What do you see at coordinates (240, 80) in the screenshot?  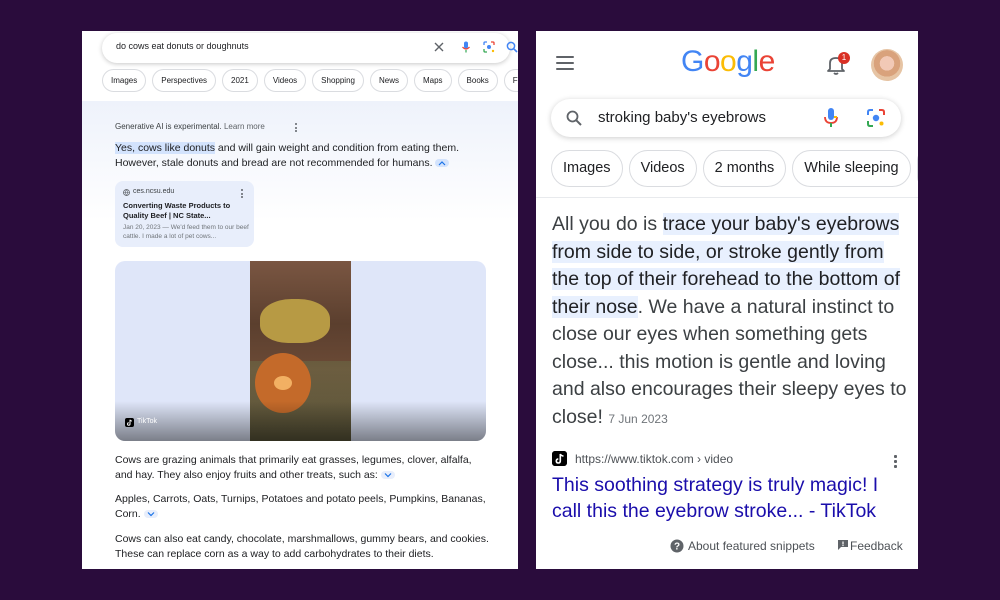 I see `chip-2021: 2021` at bounding box center [240, 80].